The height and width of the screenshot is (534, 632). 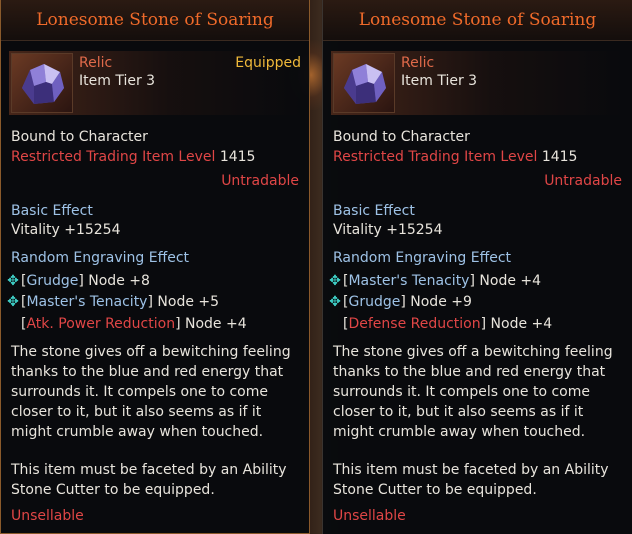 What do you see at coordinates (268, 63) in the screenshot?
I see `equipped-badge: Equipped` at bounding box center [268, 63].